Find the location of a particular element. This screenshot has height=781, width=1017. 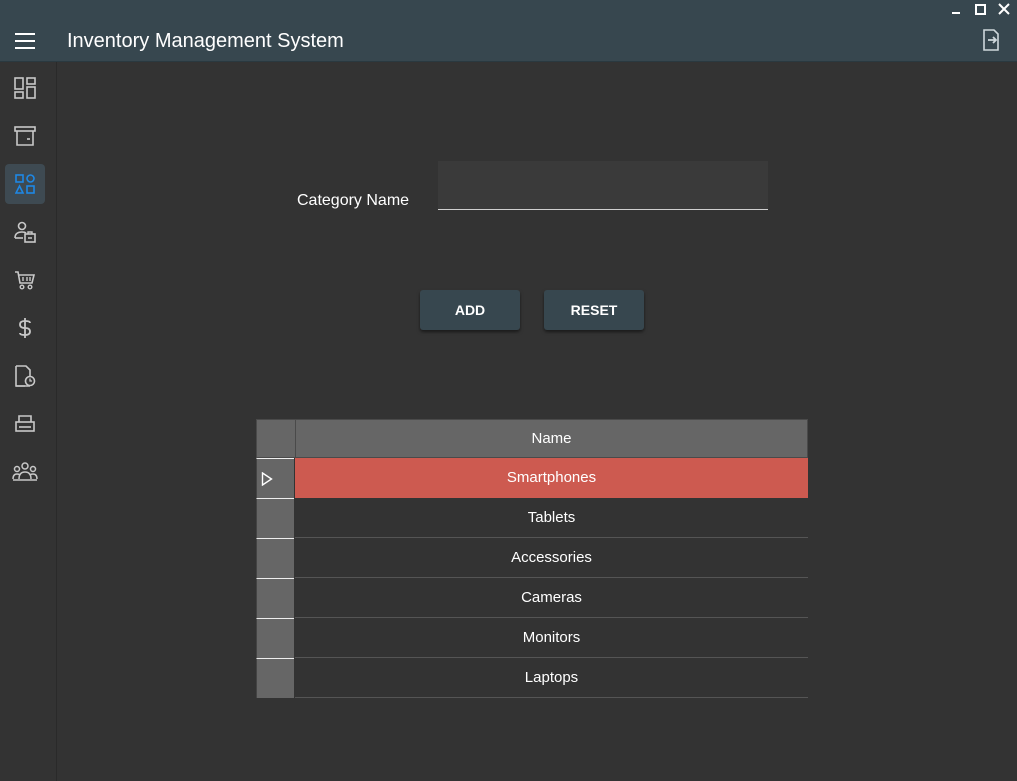

cart-icon is located at coordinates (25, 280).